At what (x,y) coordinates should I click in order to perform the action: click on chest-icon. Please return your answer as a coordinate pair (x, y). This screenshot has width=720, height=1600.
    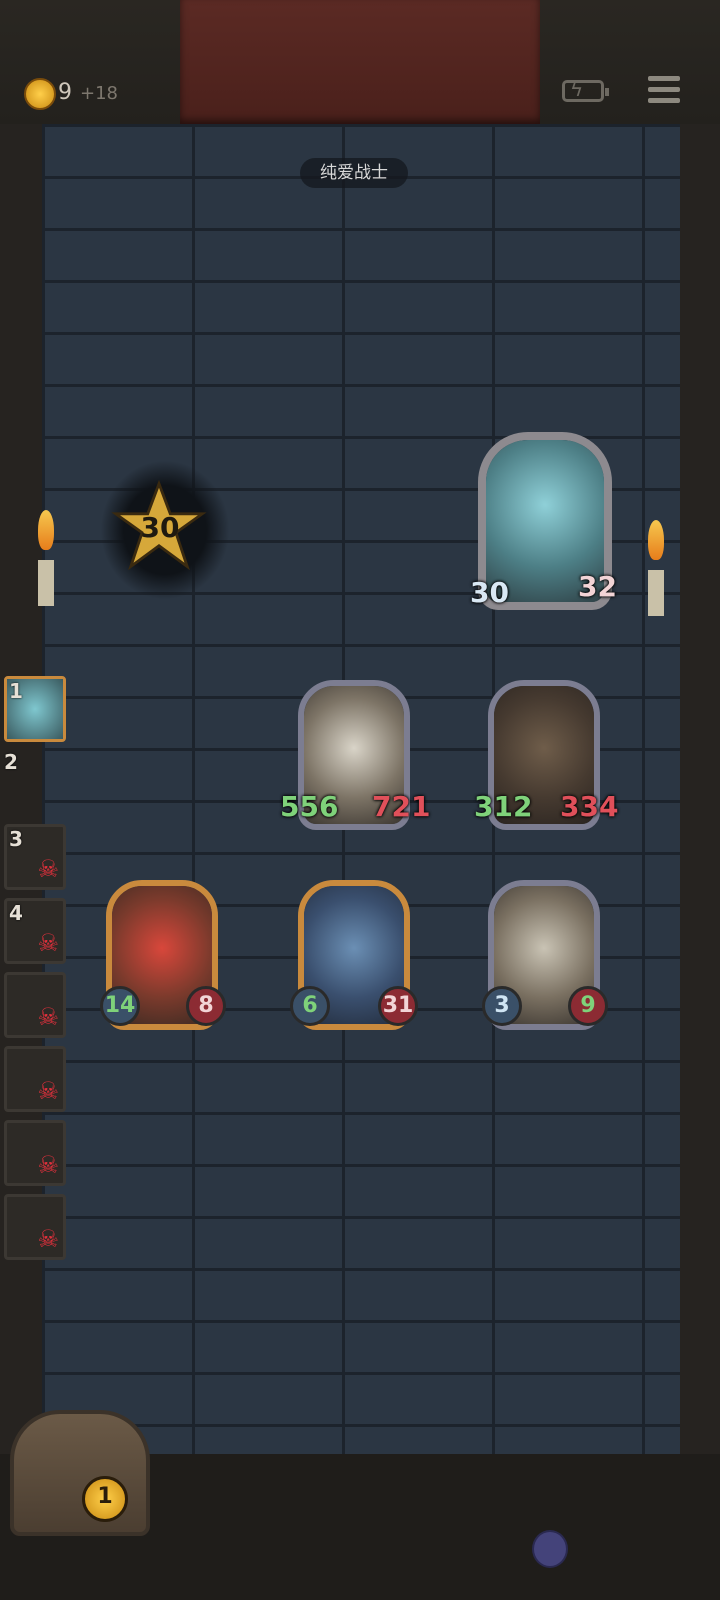
    Looking at the image, I should click on (80, 1473).